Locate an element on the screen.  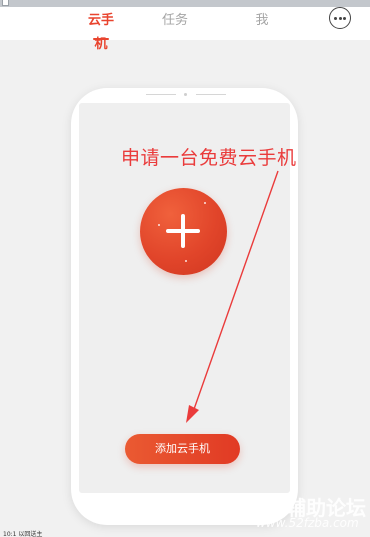
annotation-label: 申请一台免费云手机 is located at coordinates (209, 158).